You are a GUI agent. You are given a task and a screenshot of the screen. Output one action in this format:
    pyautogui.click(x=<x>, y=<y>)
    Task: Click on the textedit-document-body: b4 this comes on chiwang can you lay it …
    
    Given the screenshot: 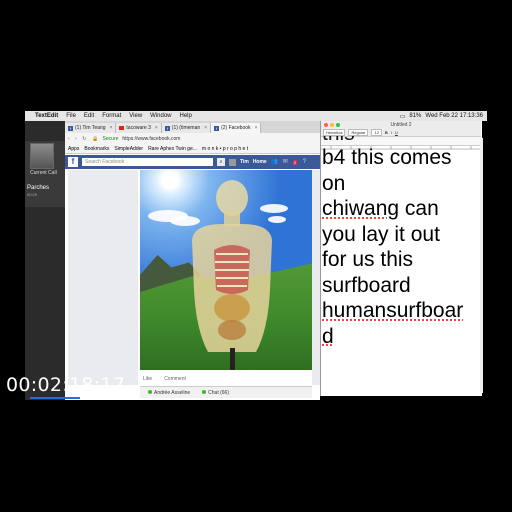 What is the action you would take?
    pyautogui.click(x=400, y=270)
    